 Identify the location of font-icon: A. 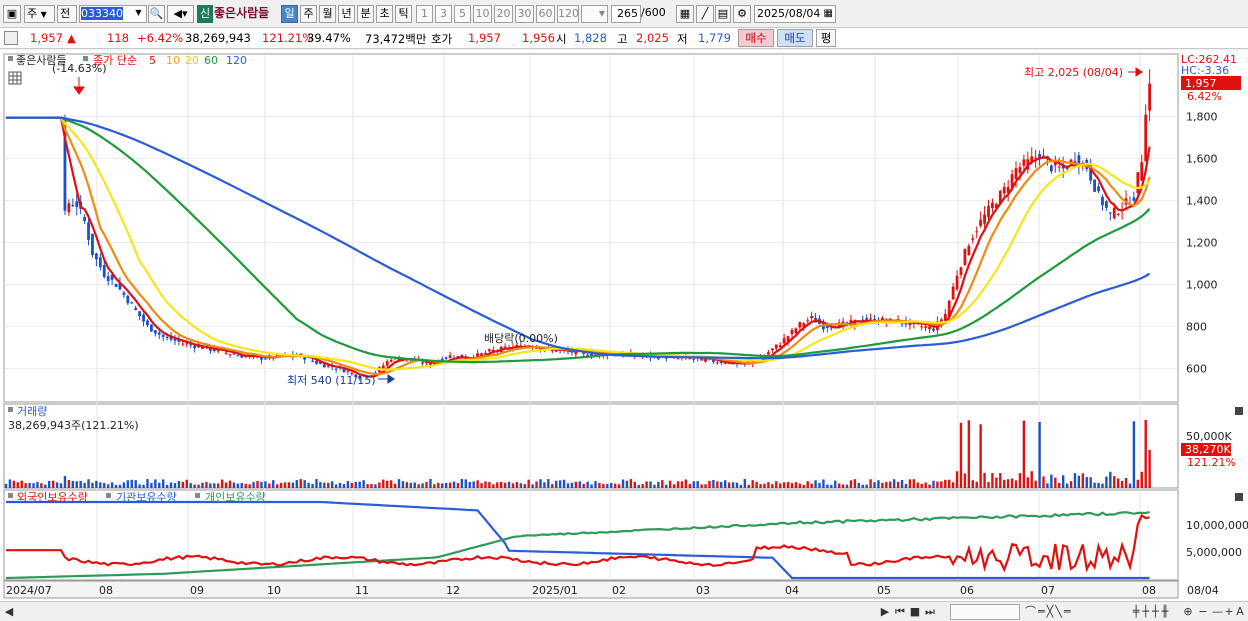
(1240, 612).